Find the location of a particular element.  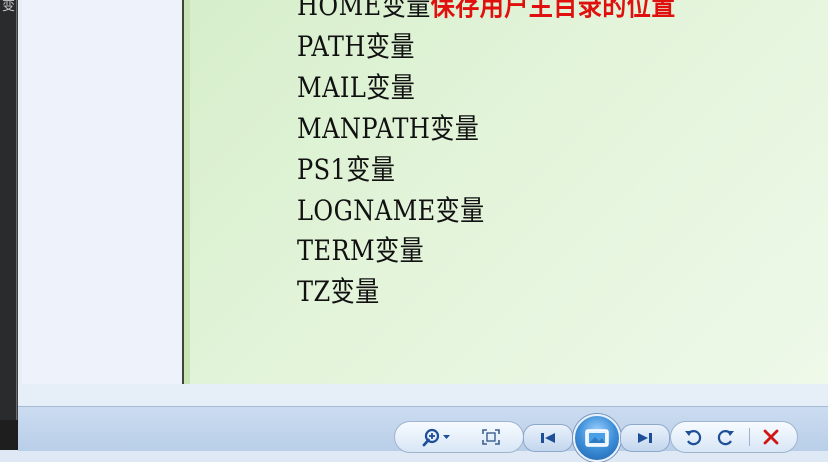

next-button is located at coordinates (645, 438).